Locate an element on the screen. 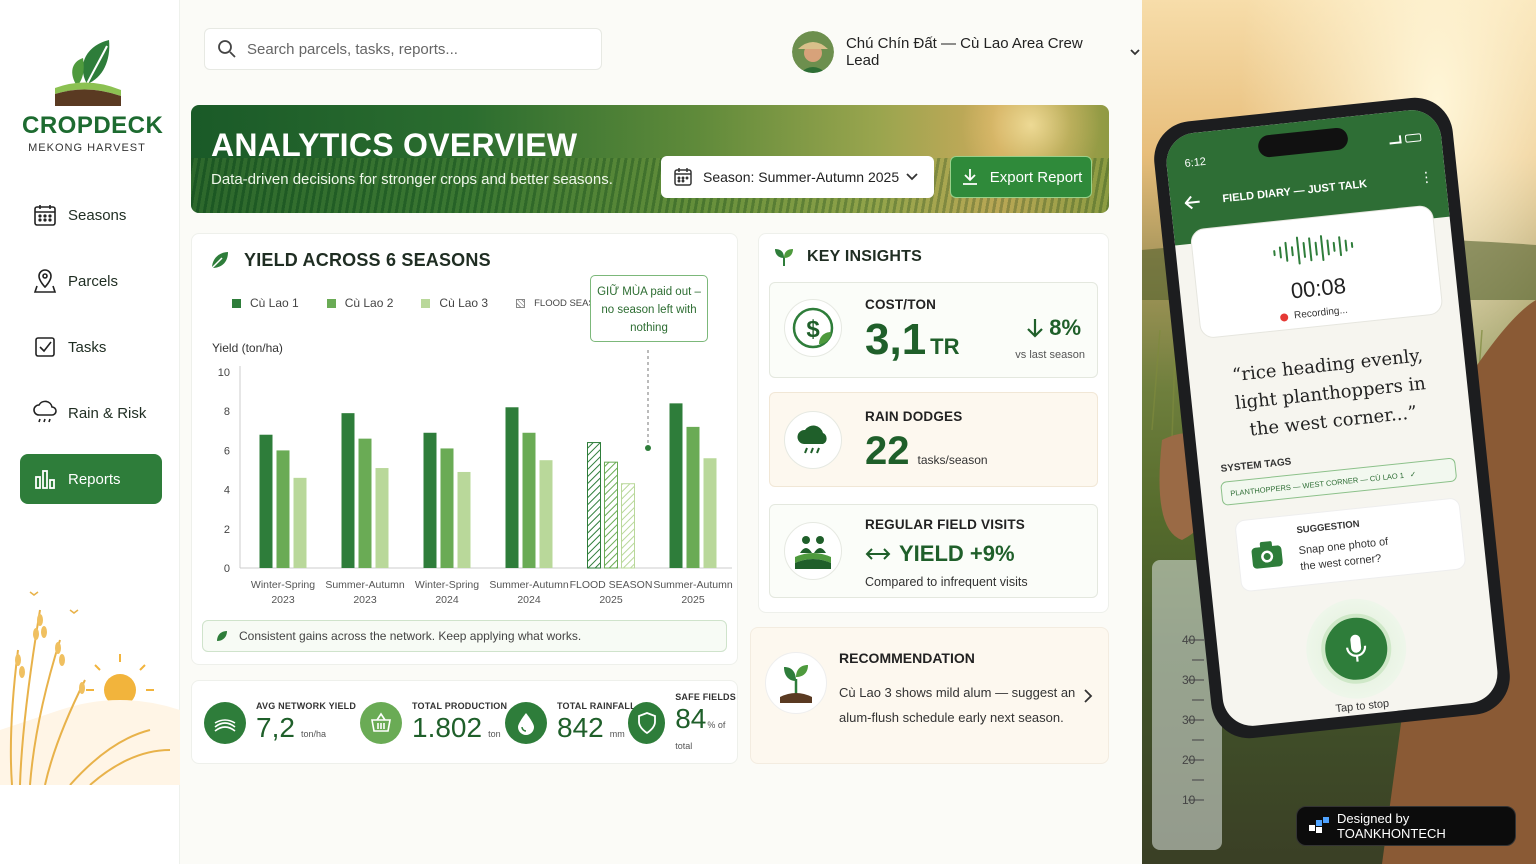  phone-time: 6:12 is located at coordinates (1195, 162).